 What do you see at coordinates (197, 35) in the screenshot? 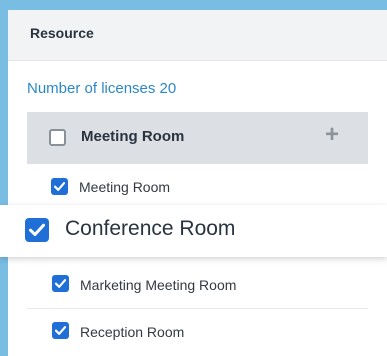
I see `panel-header: Resource` at bounding box center [197, 35].